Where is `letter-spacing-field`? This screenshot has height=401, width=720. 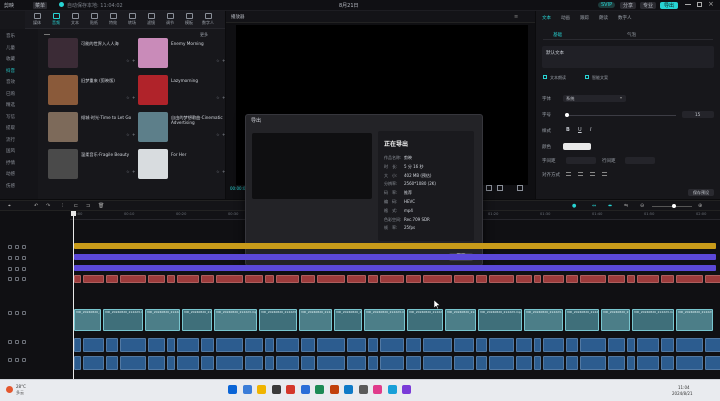
letter-spacing-field is located at coordinates (581, 160).